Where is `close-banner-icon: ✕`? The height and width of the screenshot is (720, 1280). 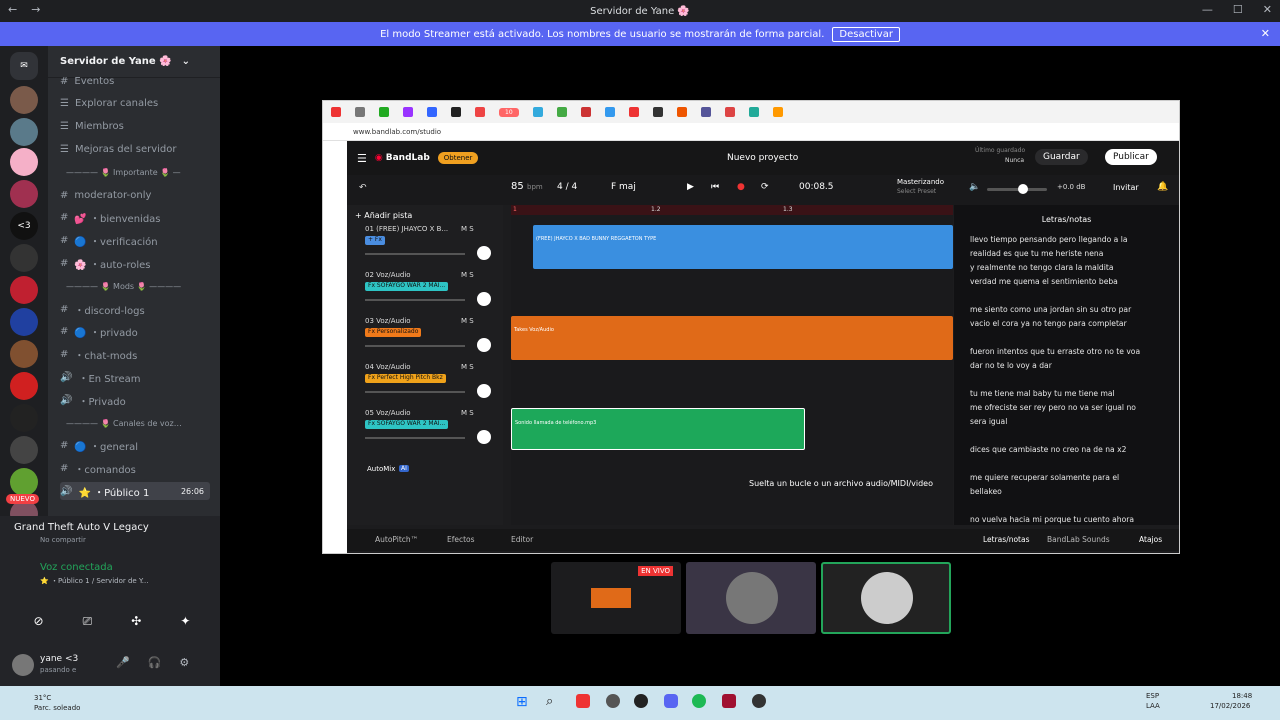 close-banner-icon: ✕ is located at coordinates (1265, 33).